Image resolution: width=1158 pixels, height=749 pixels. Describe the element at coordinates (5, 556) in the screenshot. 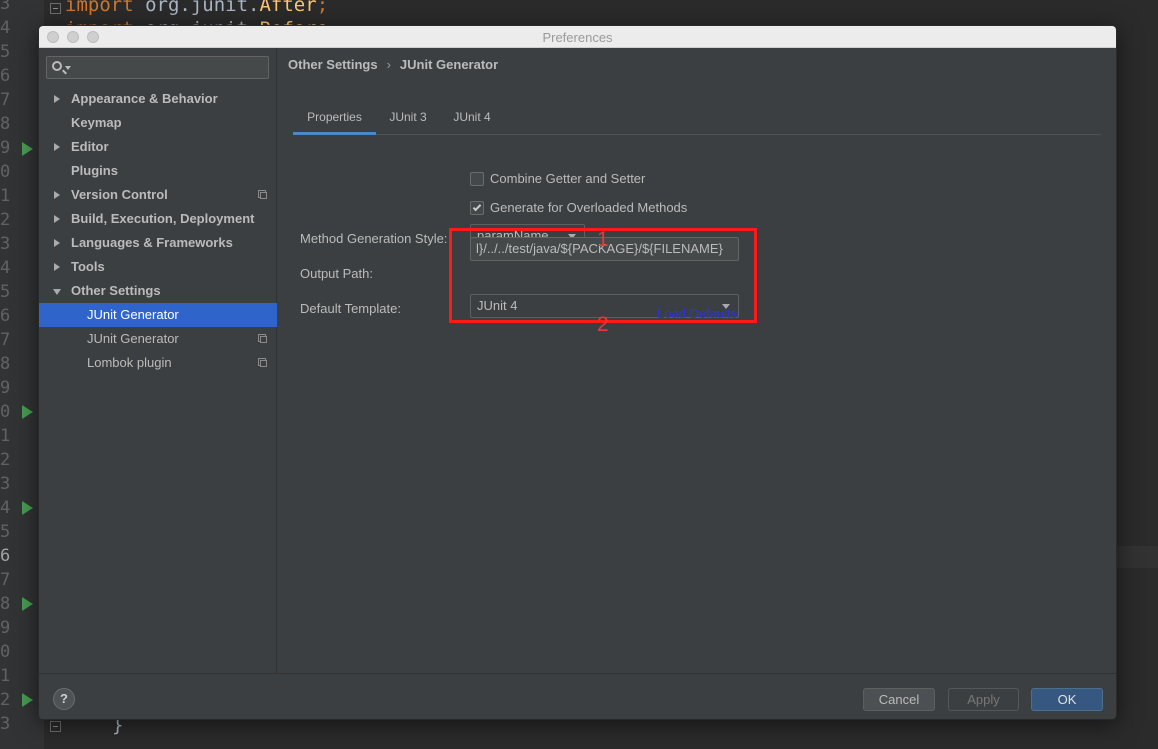

I see `line-number-active: 6` at that location.